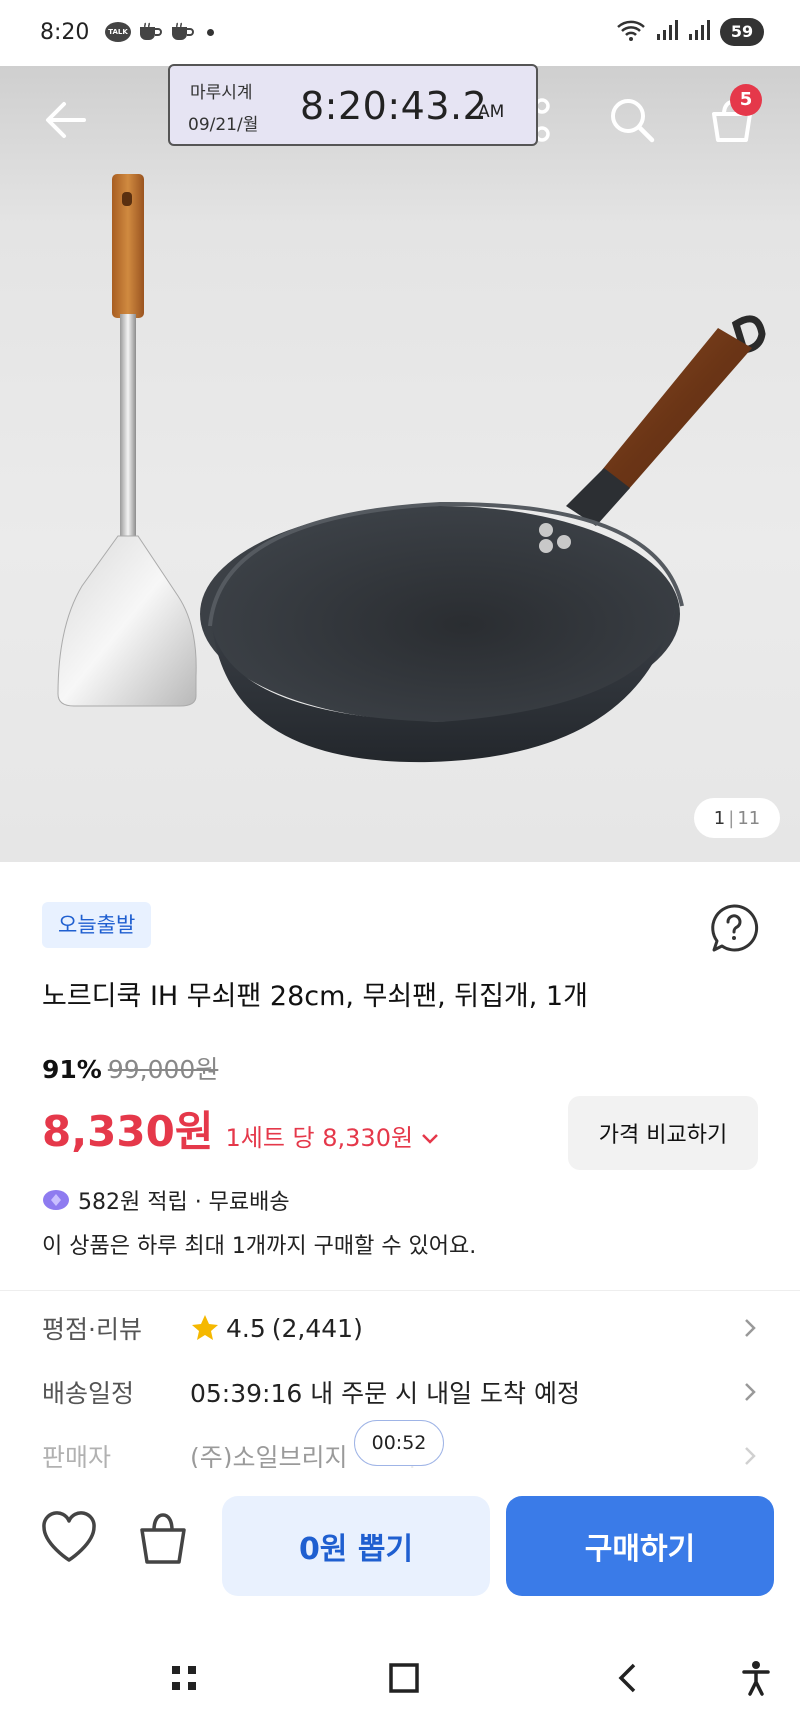 This screenshot has width=800, height=1733. I want to click on system-back-button, so click(628, 1680).